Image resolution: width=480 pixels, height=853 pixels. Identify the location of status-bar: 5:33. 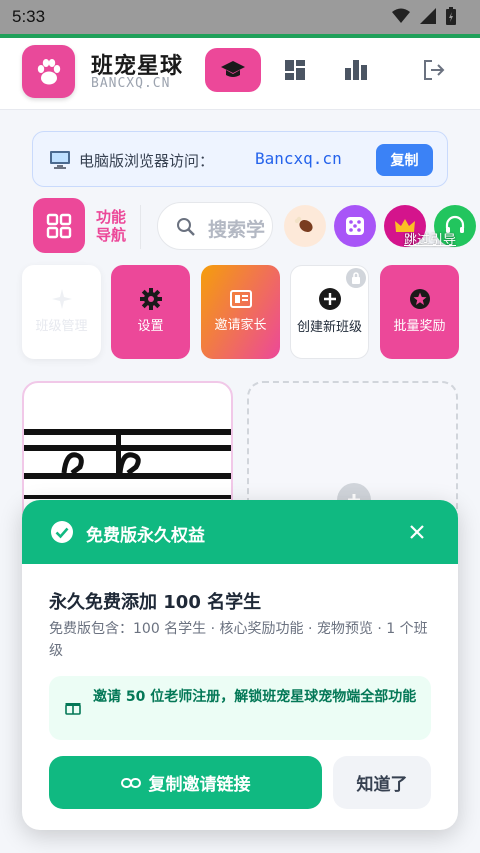
(240, 17).